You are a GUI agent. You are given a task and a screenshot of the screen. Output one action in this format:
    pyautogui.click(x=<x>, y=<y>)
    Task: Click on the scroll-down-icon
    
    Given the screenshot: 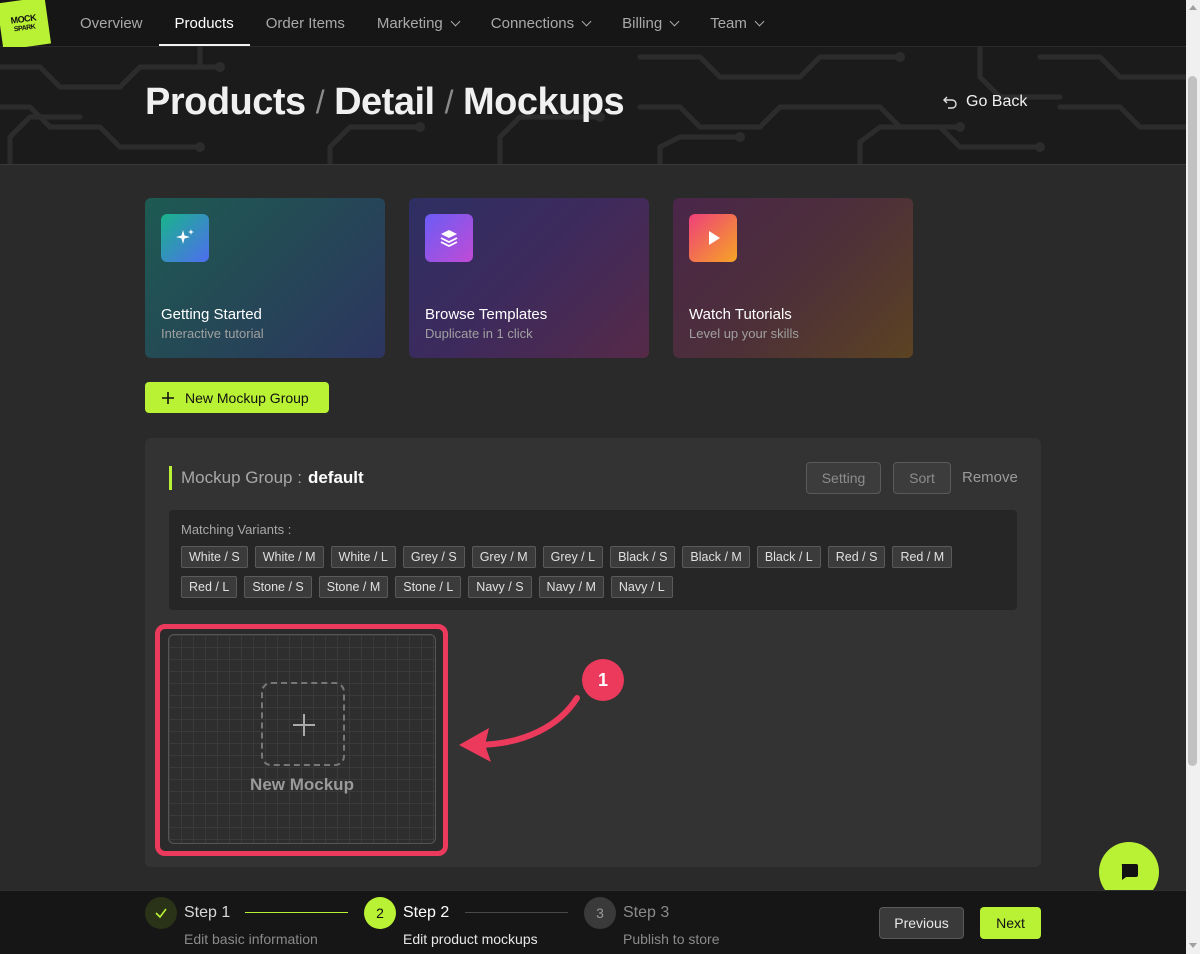 What is the action you would take?
    pyautogui.click(x=1193, y=945)
    